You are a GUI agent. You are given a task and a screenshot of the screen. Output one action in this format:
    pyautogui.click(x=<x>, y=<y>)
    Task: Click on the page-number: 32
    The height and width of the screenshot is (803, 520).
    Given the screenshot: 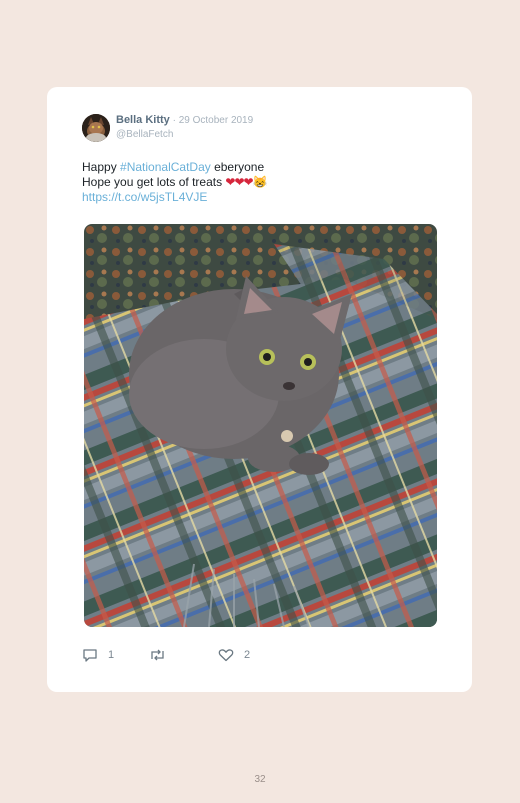 What is the action you would take?
    pyautogui.click(x=260, y=779)
    